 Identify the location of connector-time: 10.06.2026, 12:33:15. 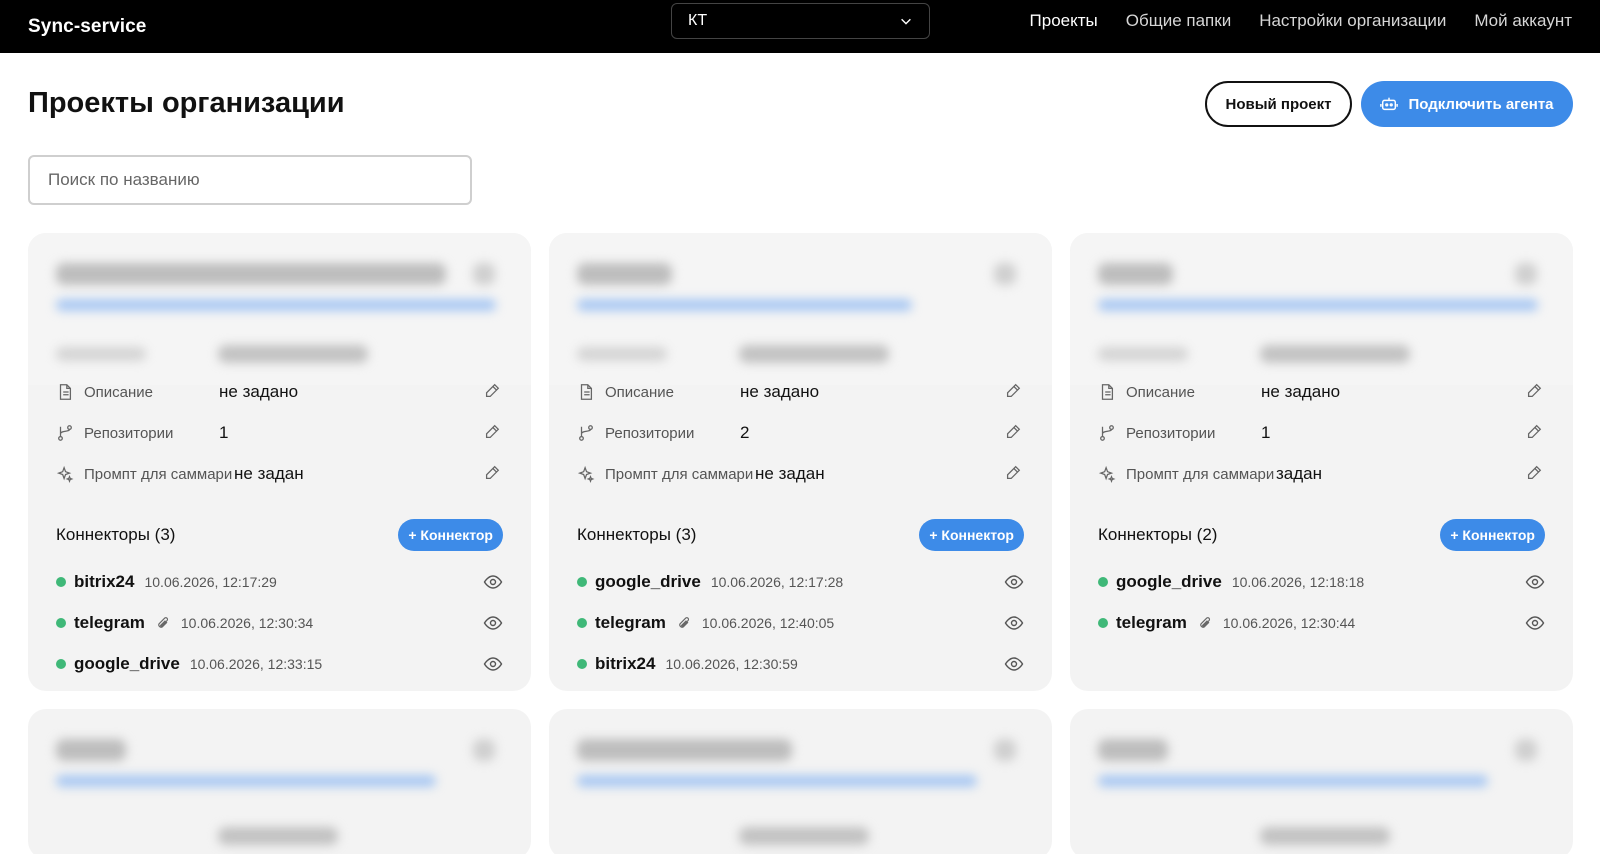
(256, 664).